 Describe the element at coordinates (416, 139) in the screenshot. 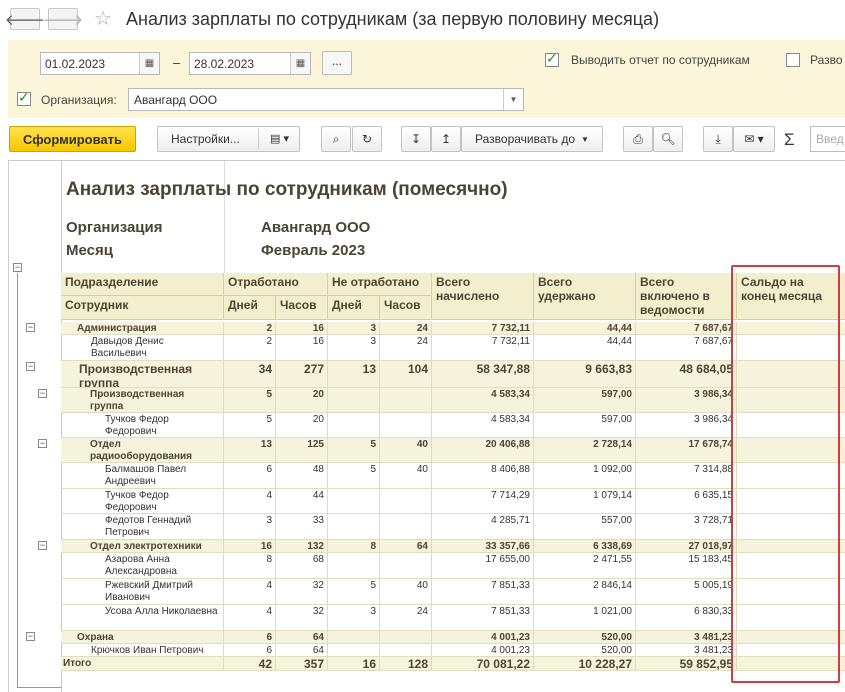

I see `sort-desc-icon: ↧` at that location.